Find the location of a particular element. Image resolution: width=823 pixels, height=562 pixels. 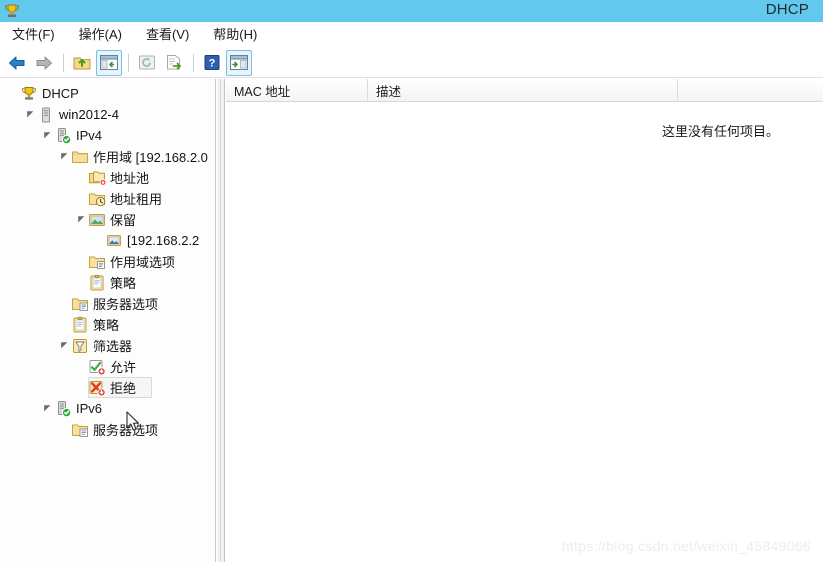

tree-node-label: win2012-4 is located at coordinates (89, 114).